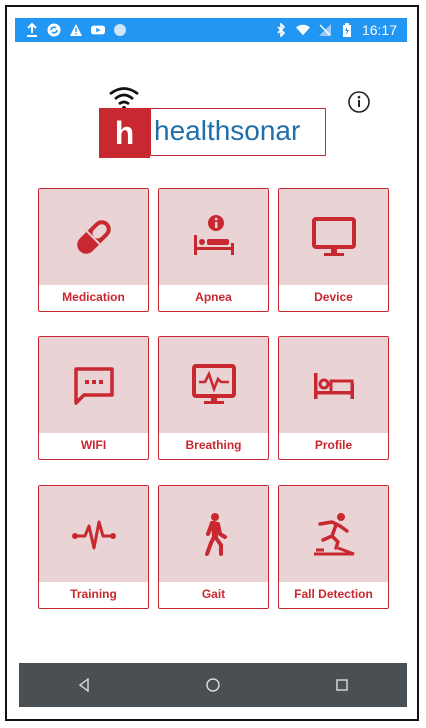  Describe the element at coordinates (325, 30) in the screenshot. I see `no-signal-icon` at that location.